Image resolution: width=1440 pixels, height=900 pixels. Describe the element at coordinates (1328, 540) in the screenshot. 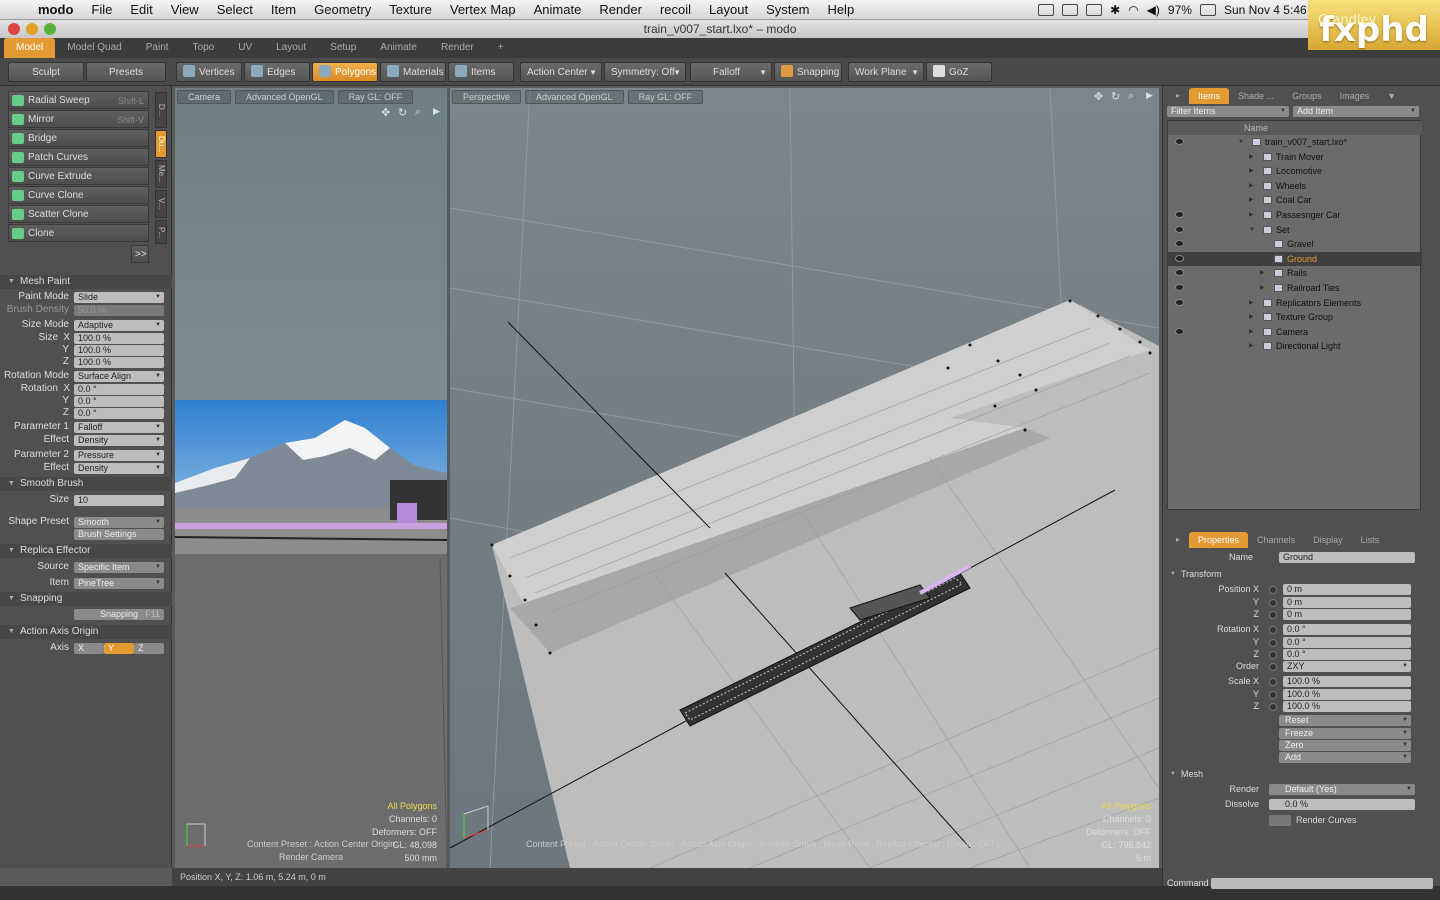

I see `tab-display: Display` at that location.